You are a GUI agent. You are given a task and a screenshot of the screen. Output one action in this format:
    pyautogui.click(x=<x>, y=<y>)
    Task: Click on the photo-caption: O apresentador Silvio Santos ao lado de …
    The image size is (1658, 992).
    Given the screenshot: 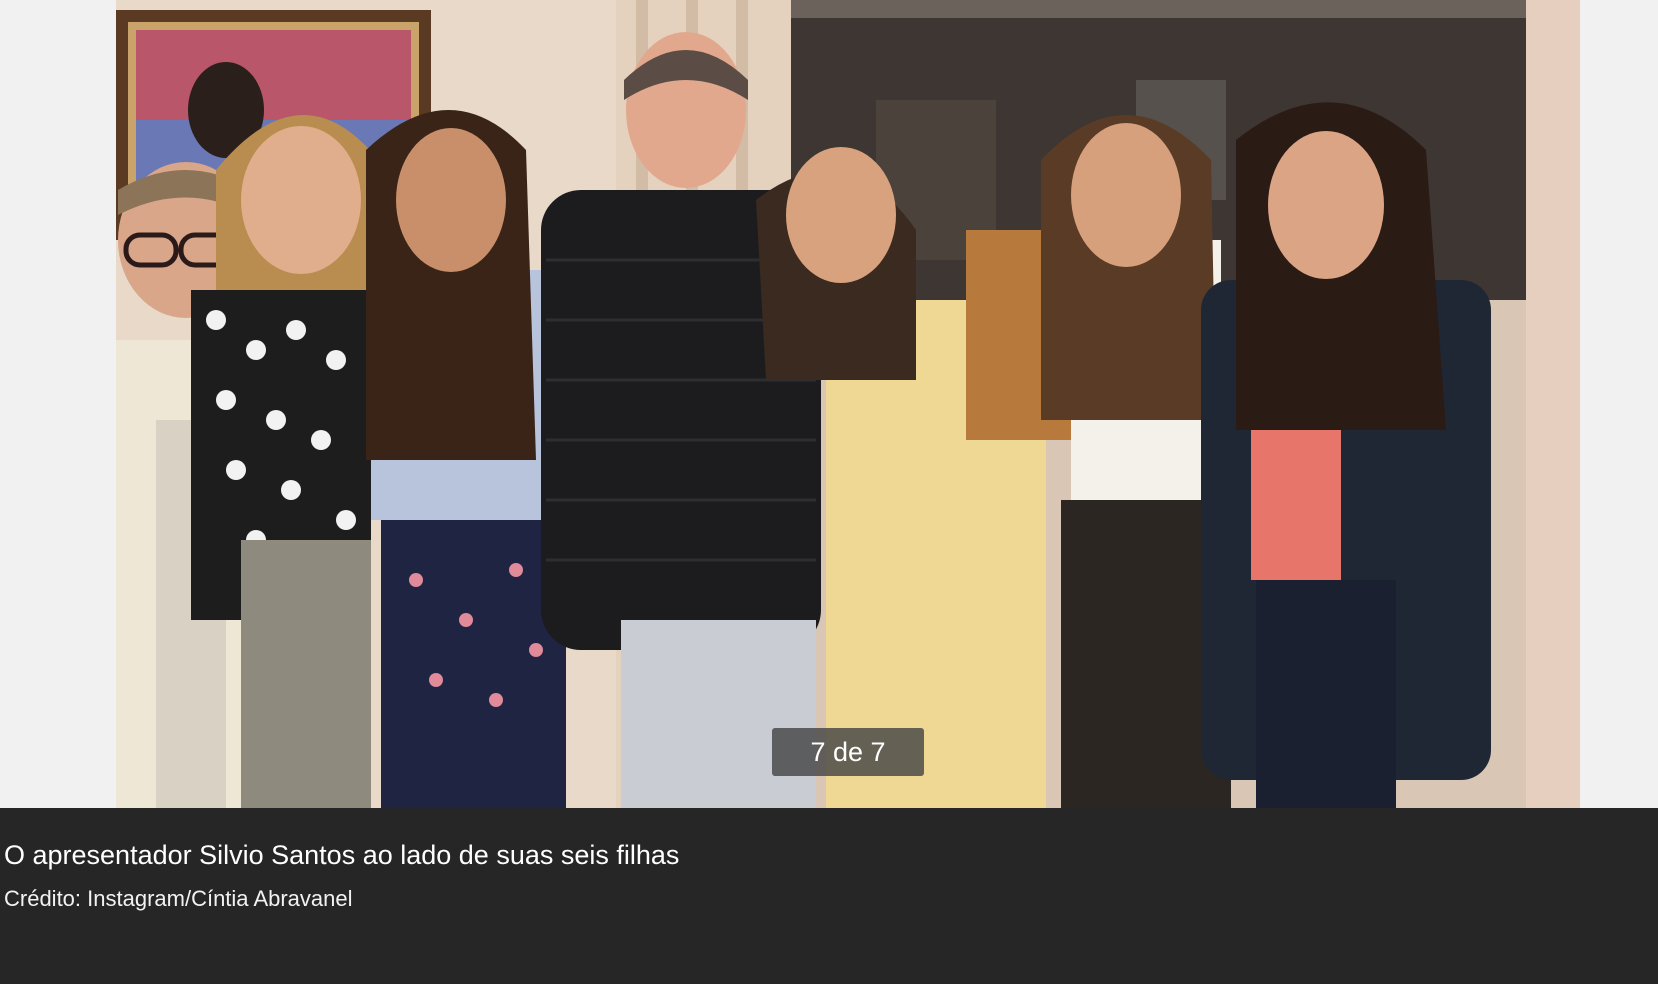 What is the action you would take?
    pyautogui.click(x=342, y=855)
    